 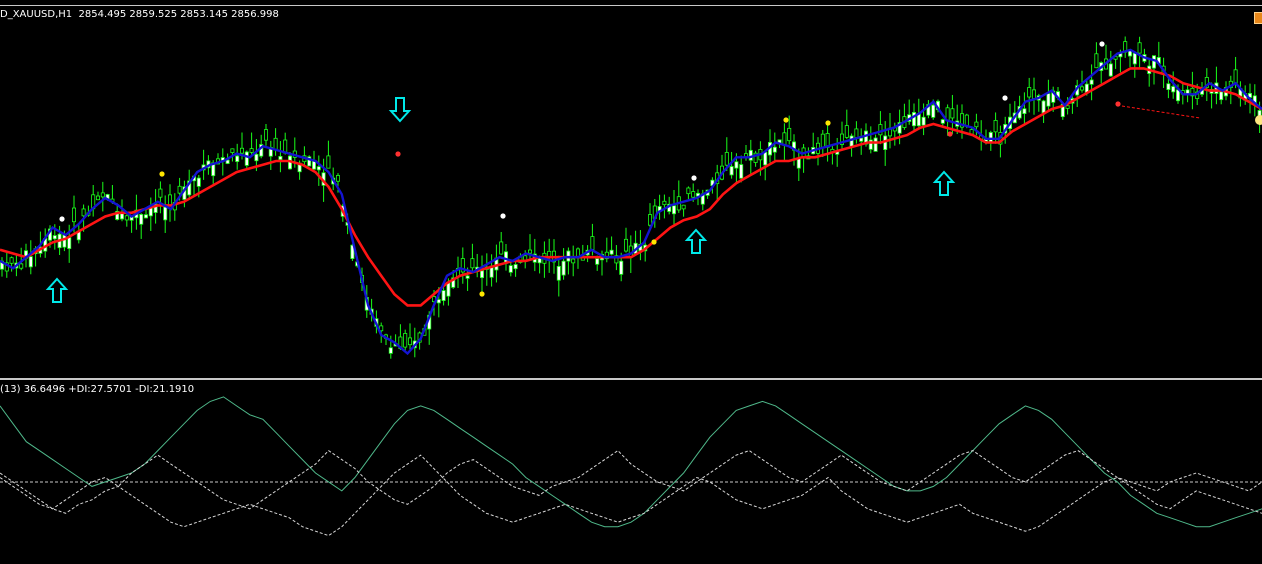 I want to click on buy-arrow-icon, so click(x=944, y=183).